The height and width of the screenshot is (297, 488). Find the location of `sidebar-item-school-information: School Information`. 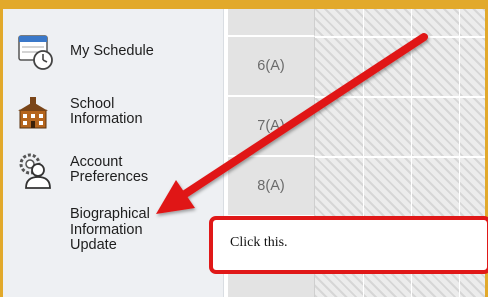

sidebar-item-school-information: School Information is located at coordinates (113, 115).